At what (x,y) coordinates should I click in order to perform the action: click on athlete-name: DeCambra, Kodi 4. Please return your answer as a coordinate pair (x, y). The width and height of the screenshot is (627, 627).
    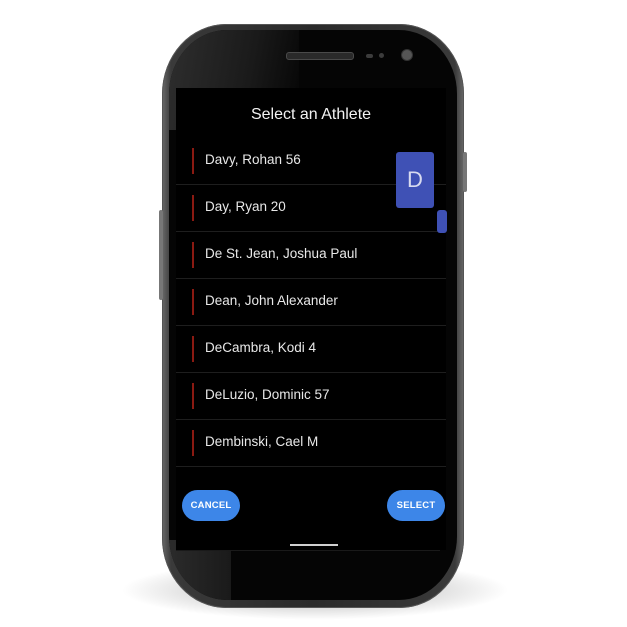
    Looking at the image, I should click on (261, 347).